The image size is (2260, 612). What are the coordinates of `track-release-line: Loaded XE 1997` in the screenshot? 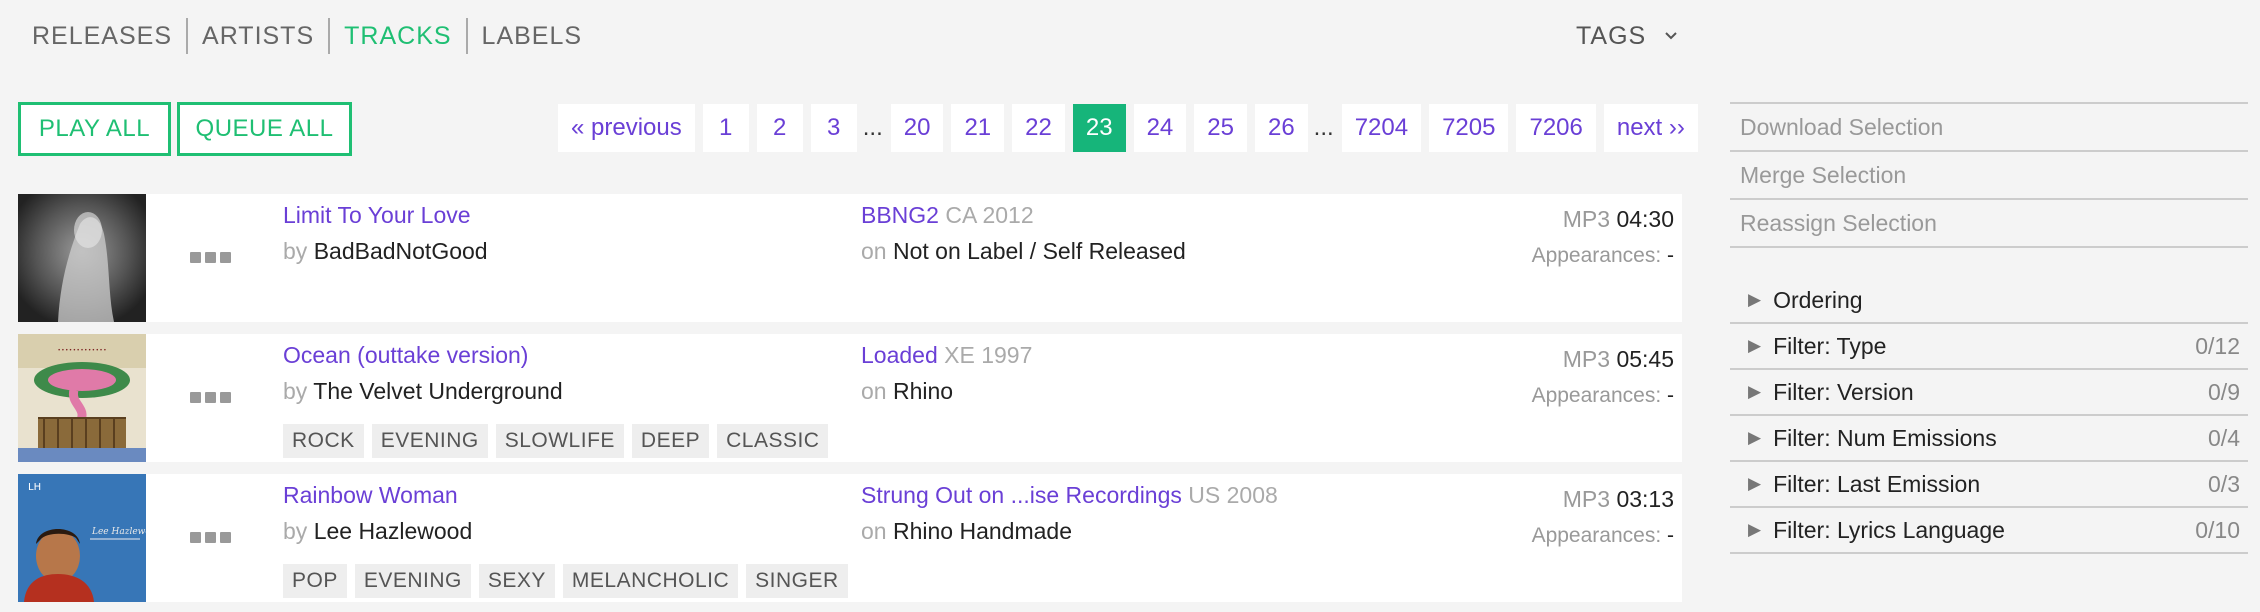 It's located at (946, 355).